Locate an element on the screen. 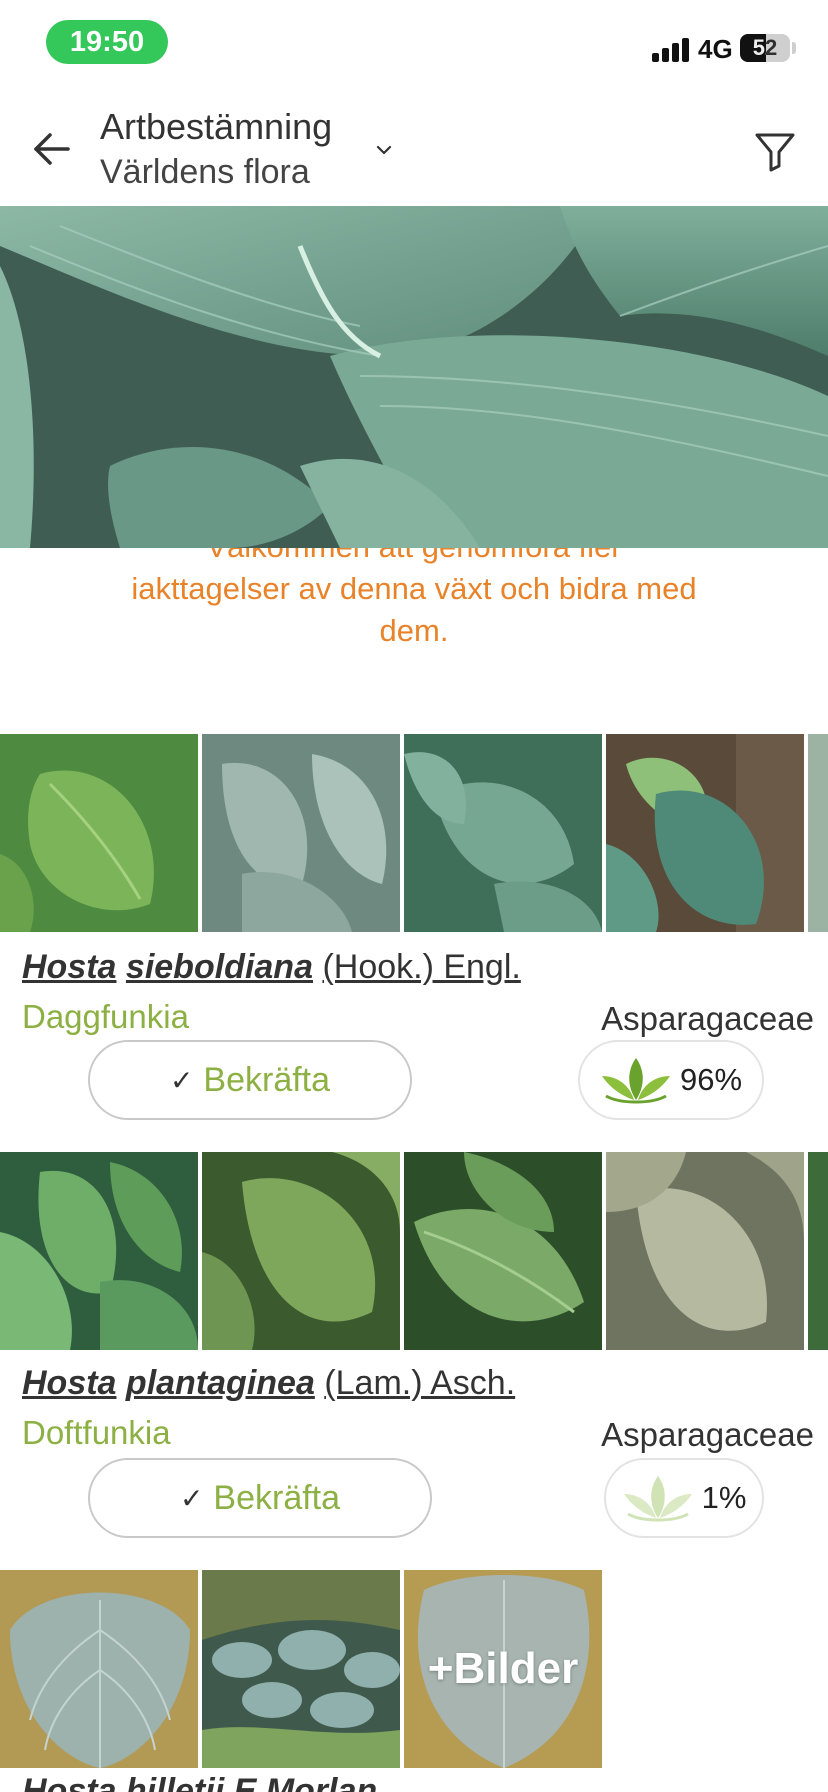 The height and width of the screenshot is (1792, 828). result-2-score-badge: 1% is located at coordinates (684, 1498).